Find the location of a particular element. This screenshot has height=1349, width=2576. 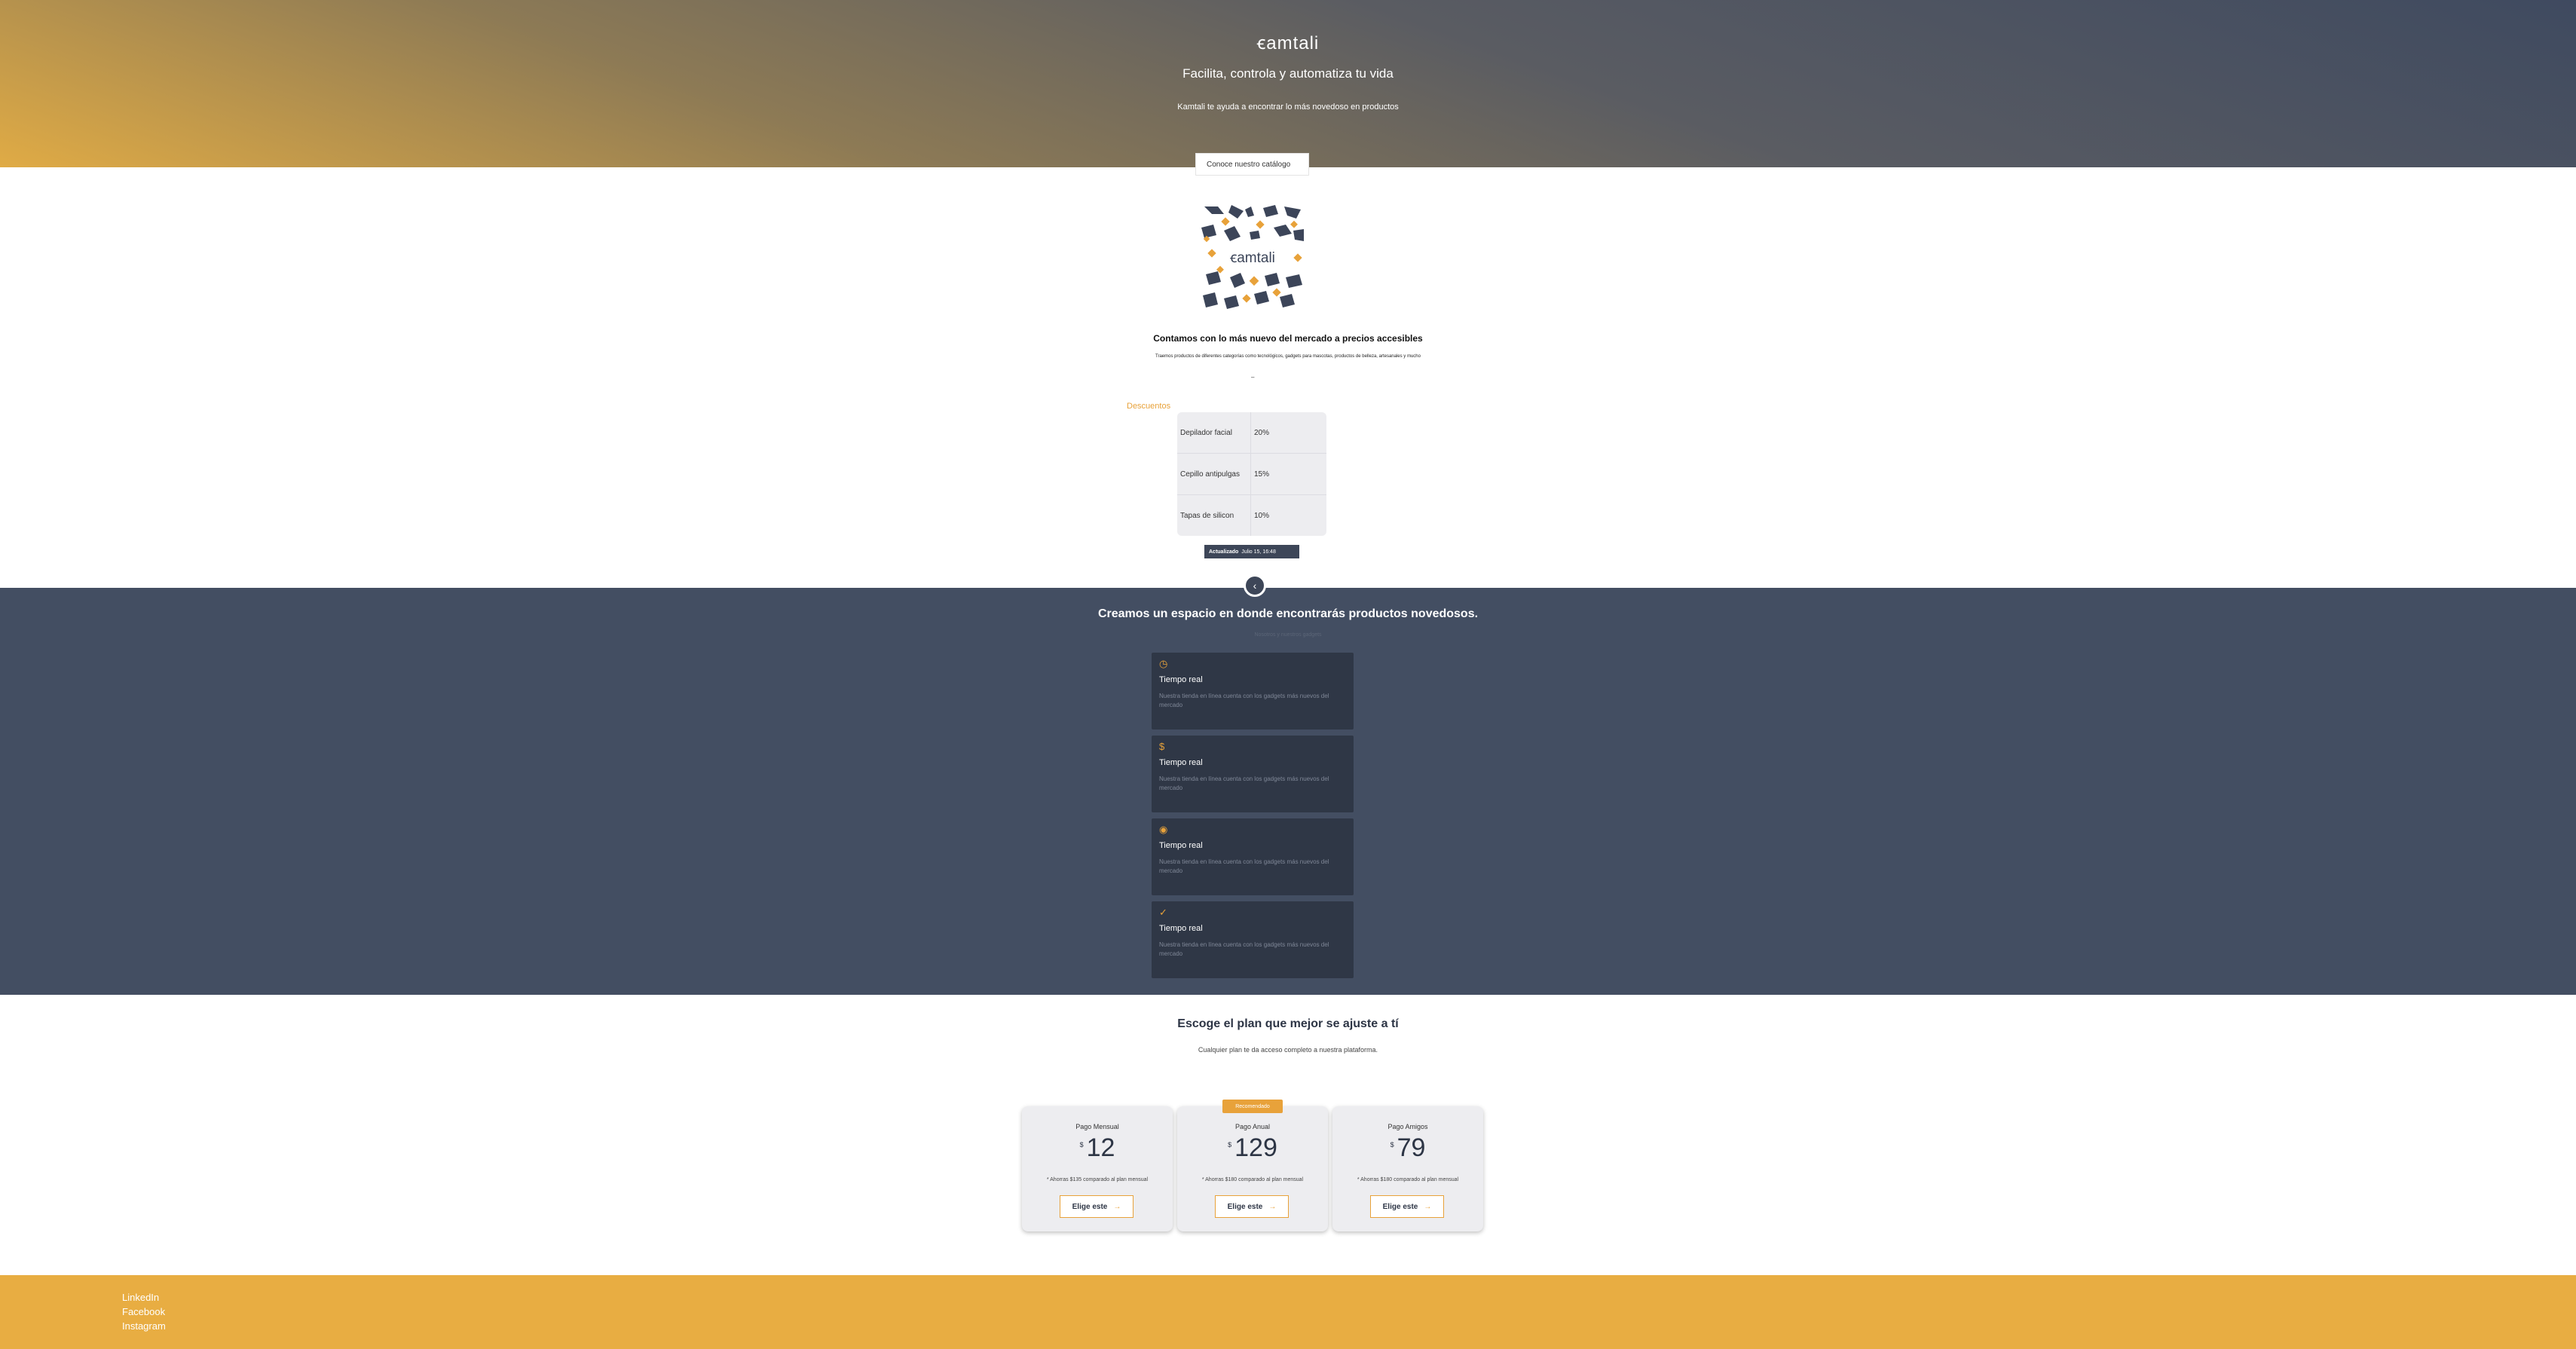

footer-link-instagram: Instagram is located at coordinates (144, 1326).